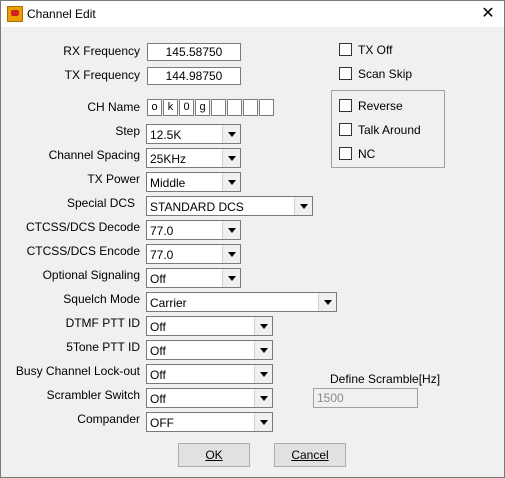 Image resolution: width=505 pixels, height=478 pixels. What do you see at coordinates (77, 371) in the screenshot?
I see `busy-lockout-label: Busy Channel Lock-out` at bounding box center [77, 371].